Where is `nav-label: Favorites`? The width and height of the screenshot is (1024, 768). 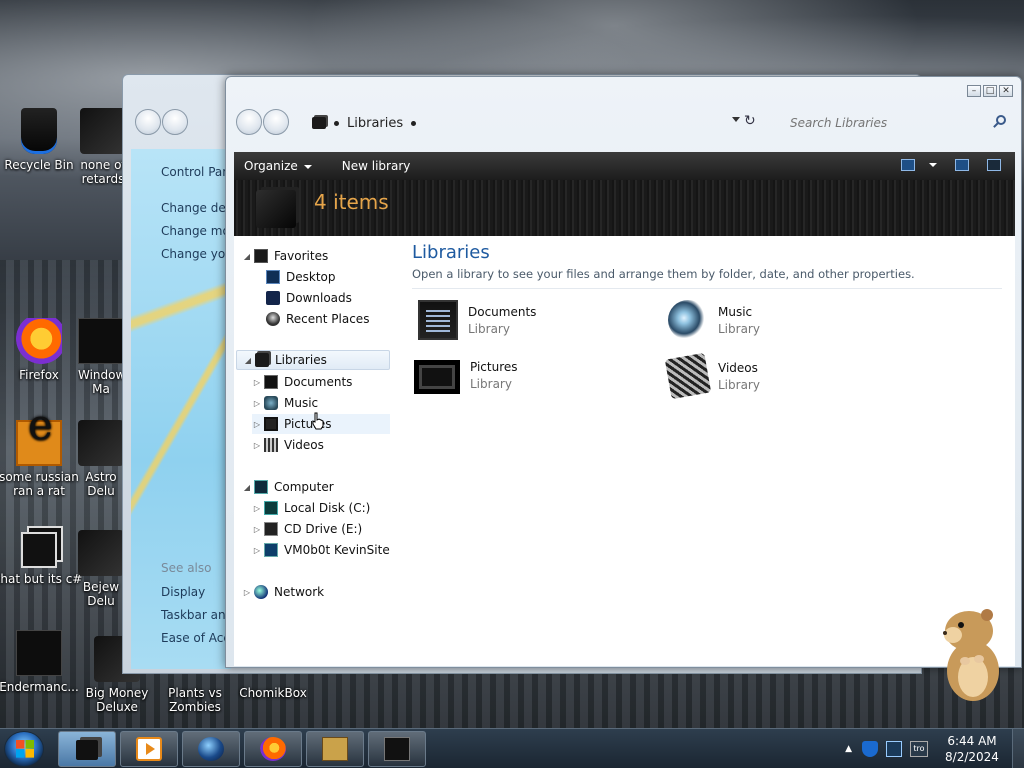 nav-label: Favorites is located at coordinates (301, 256).